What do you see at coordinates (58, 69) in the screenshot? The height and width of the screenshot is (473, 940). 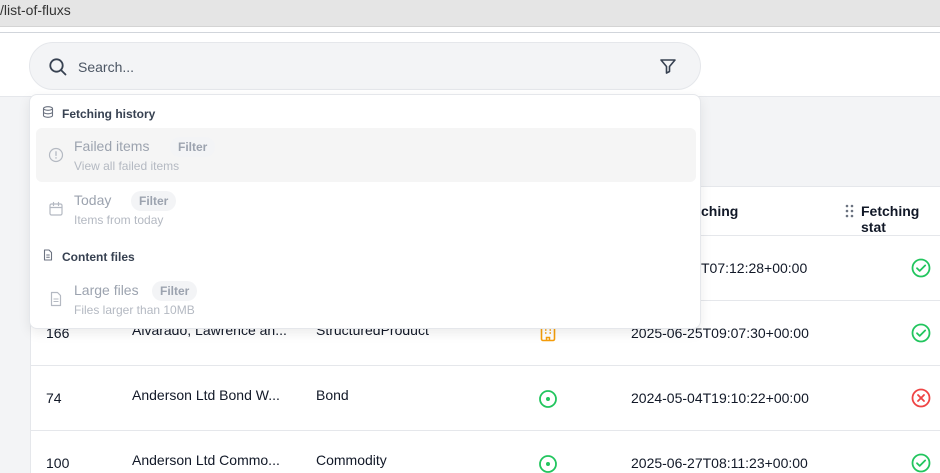 I see `search-icon` at bounding box center [58, 69].